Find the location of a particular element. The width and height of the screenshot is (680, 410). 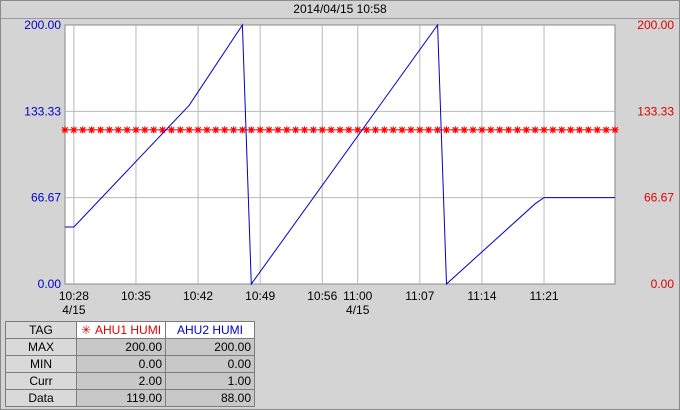

y-tick-label-left: 200.00 is located at coordinates (42, 25).